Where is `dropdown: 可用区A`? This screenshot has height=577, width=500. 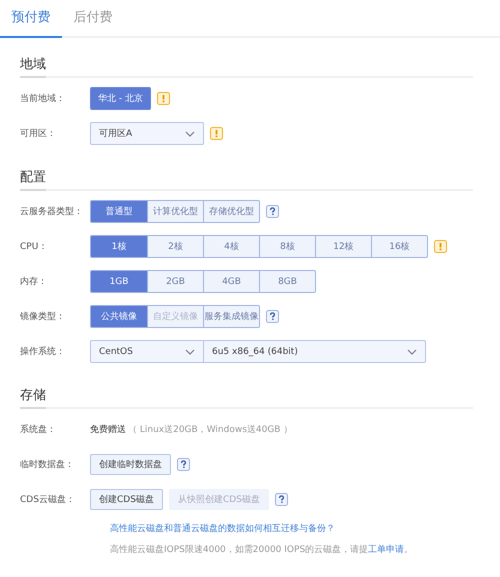 dropdown: 可用区A is located at coordinates (147, 133).